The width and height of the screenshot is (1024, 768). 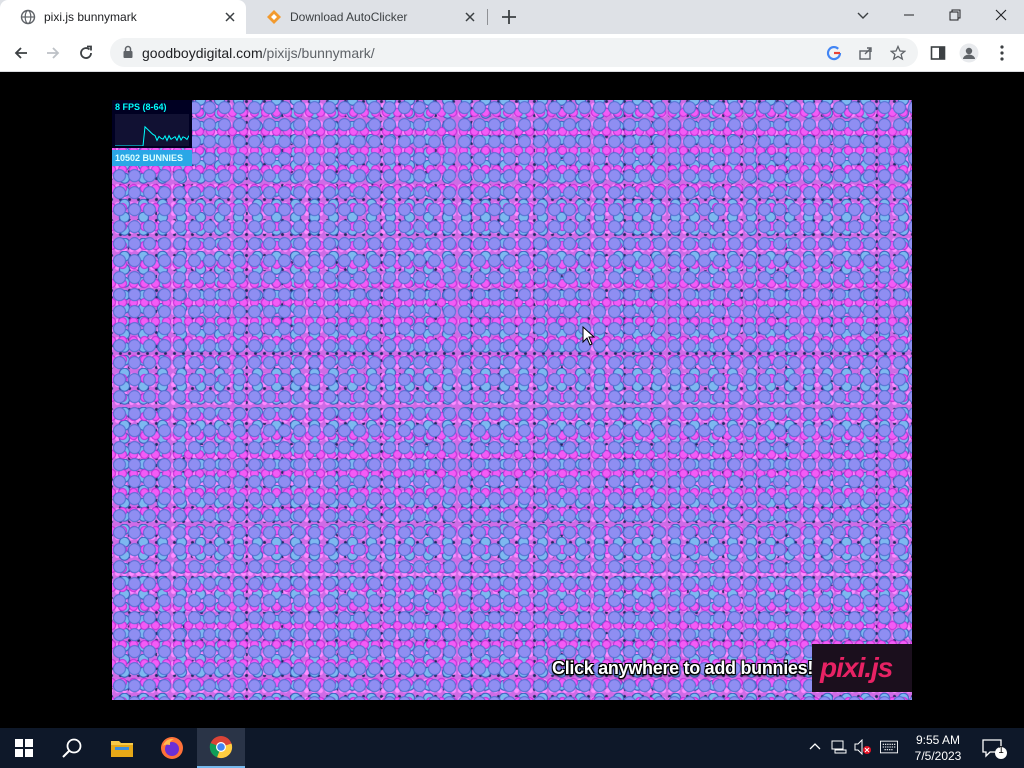 I want to click on avatar-icon, so click(x=969, y=53).